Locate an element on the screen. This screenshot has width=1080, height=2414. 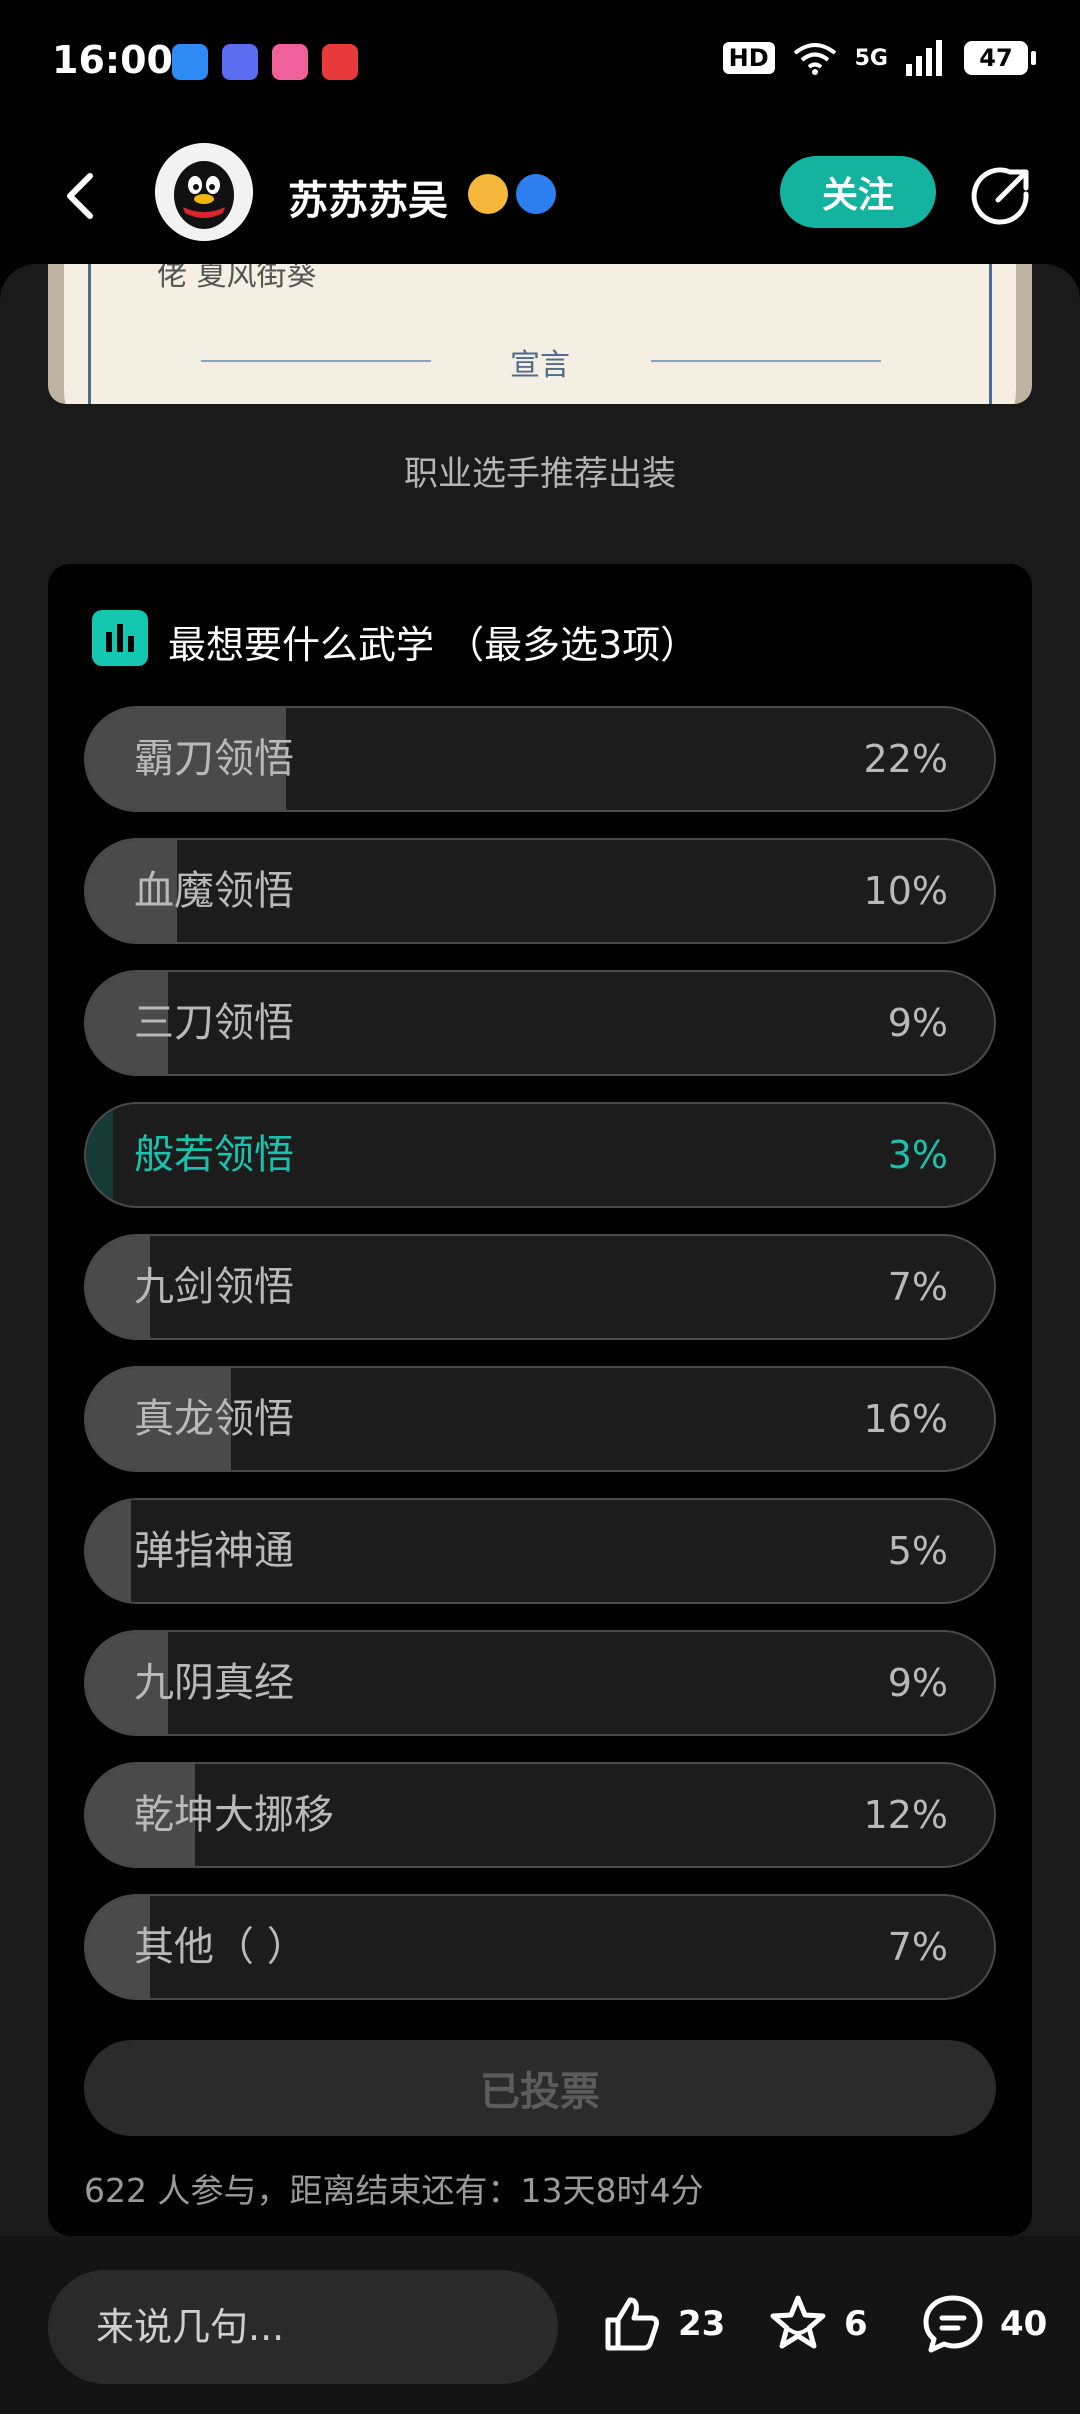
poll-option-label: 弹指神通 is located at coordinates (214, 1551).